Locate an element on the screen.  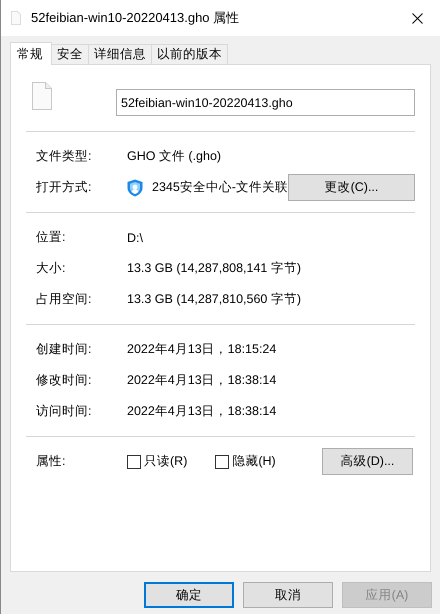
field-label: 创建时间: is located at coordinates (64, 349).